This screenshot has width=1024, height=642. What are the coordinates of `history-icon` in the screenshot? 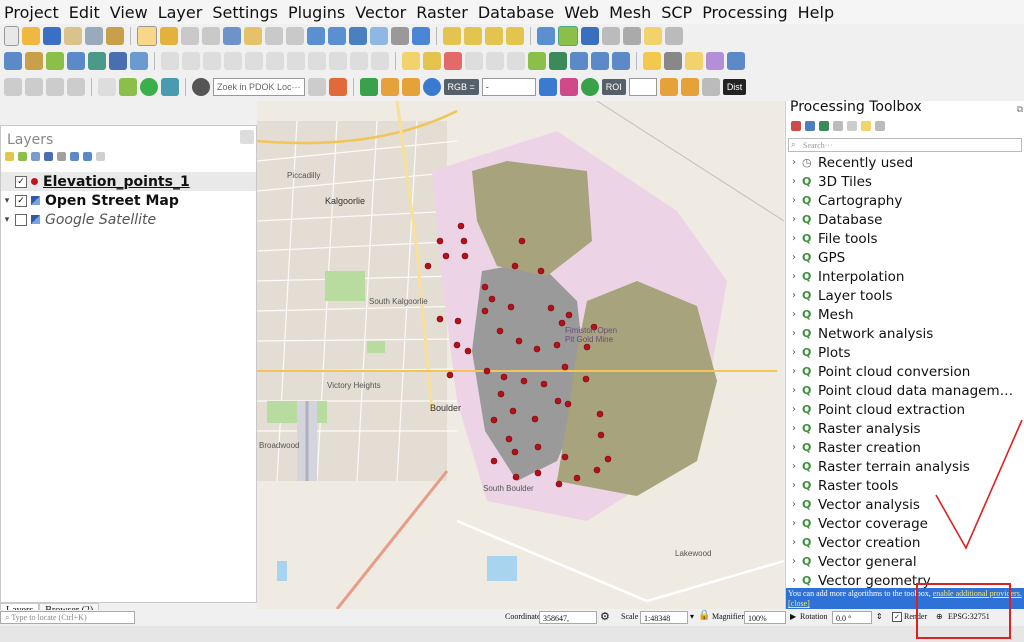 It's located at (838, 126).